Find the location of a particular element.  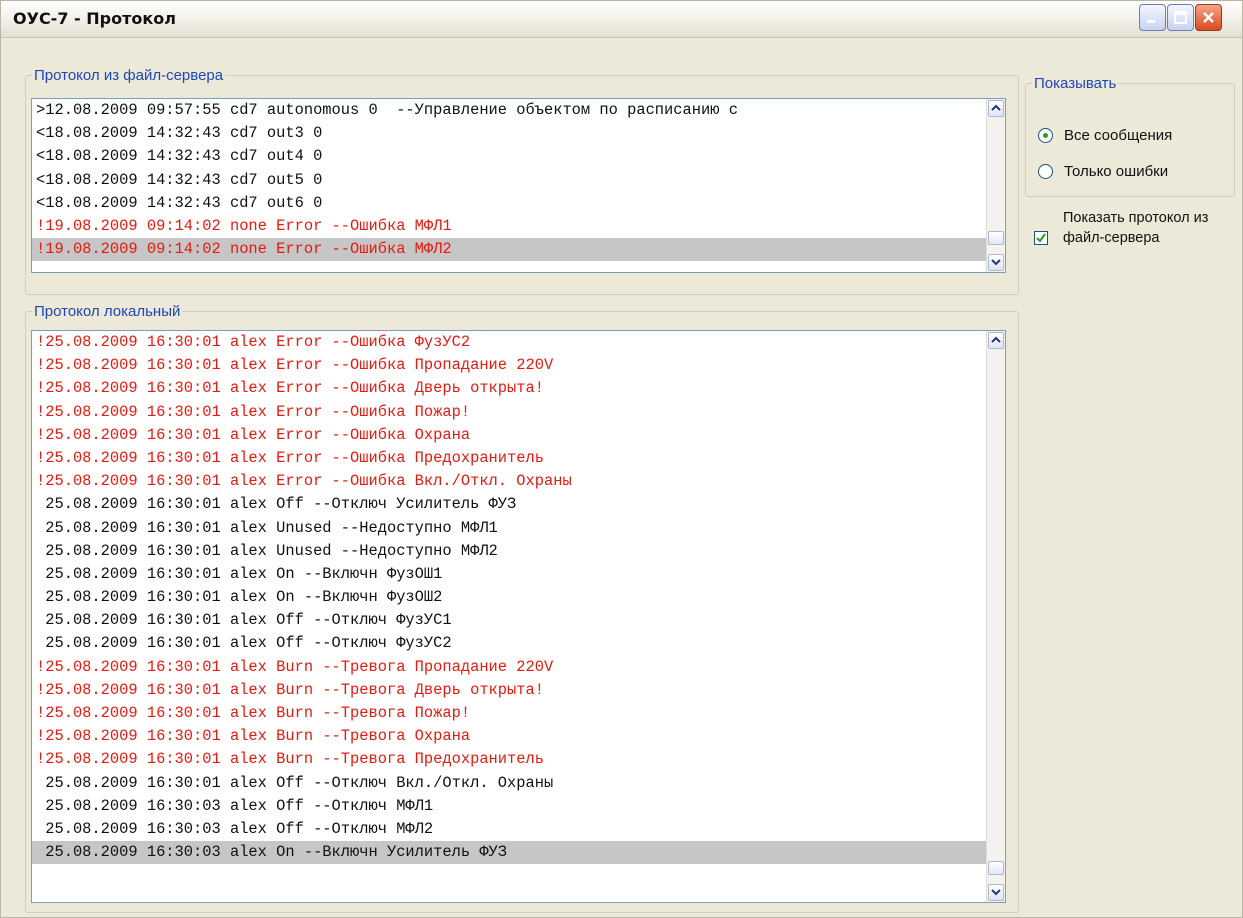

radio-all-messages-label: Все сообщения is located at coordinates (1118, 135).